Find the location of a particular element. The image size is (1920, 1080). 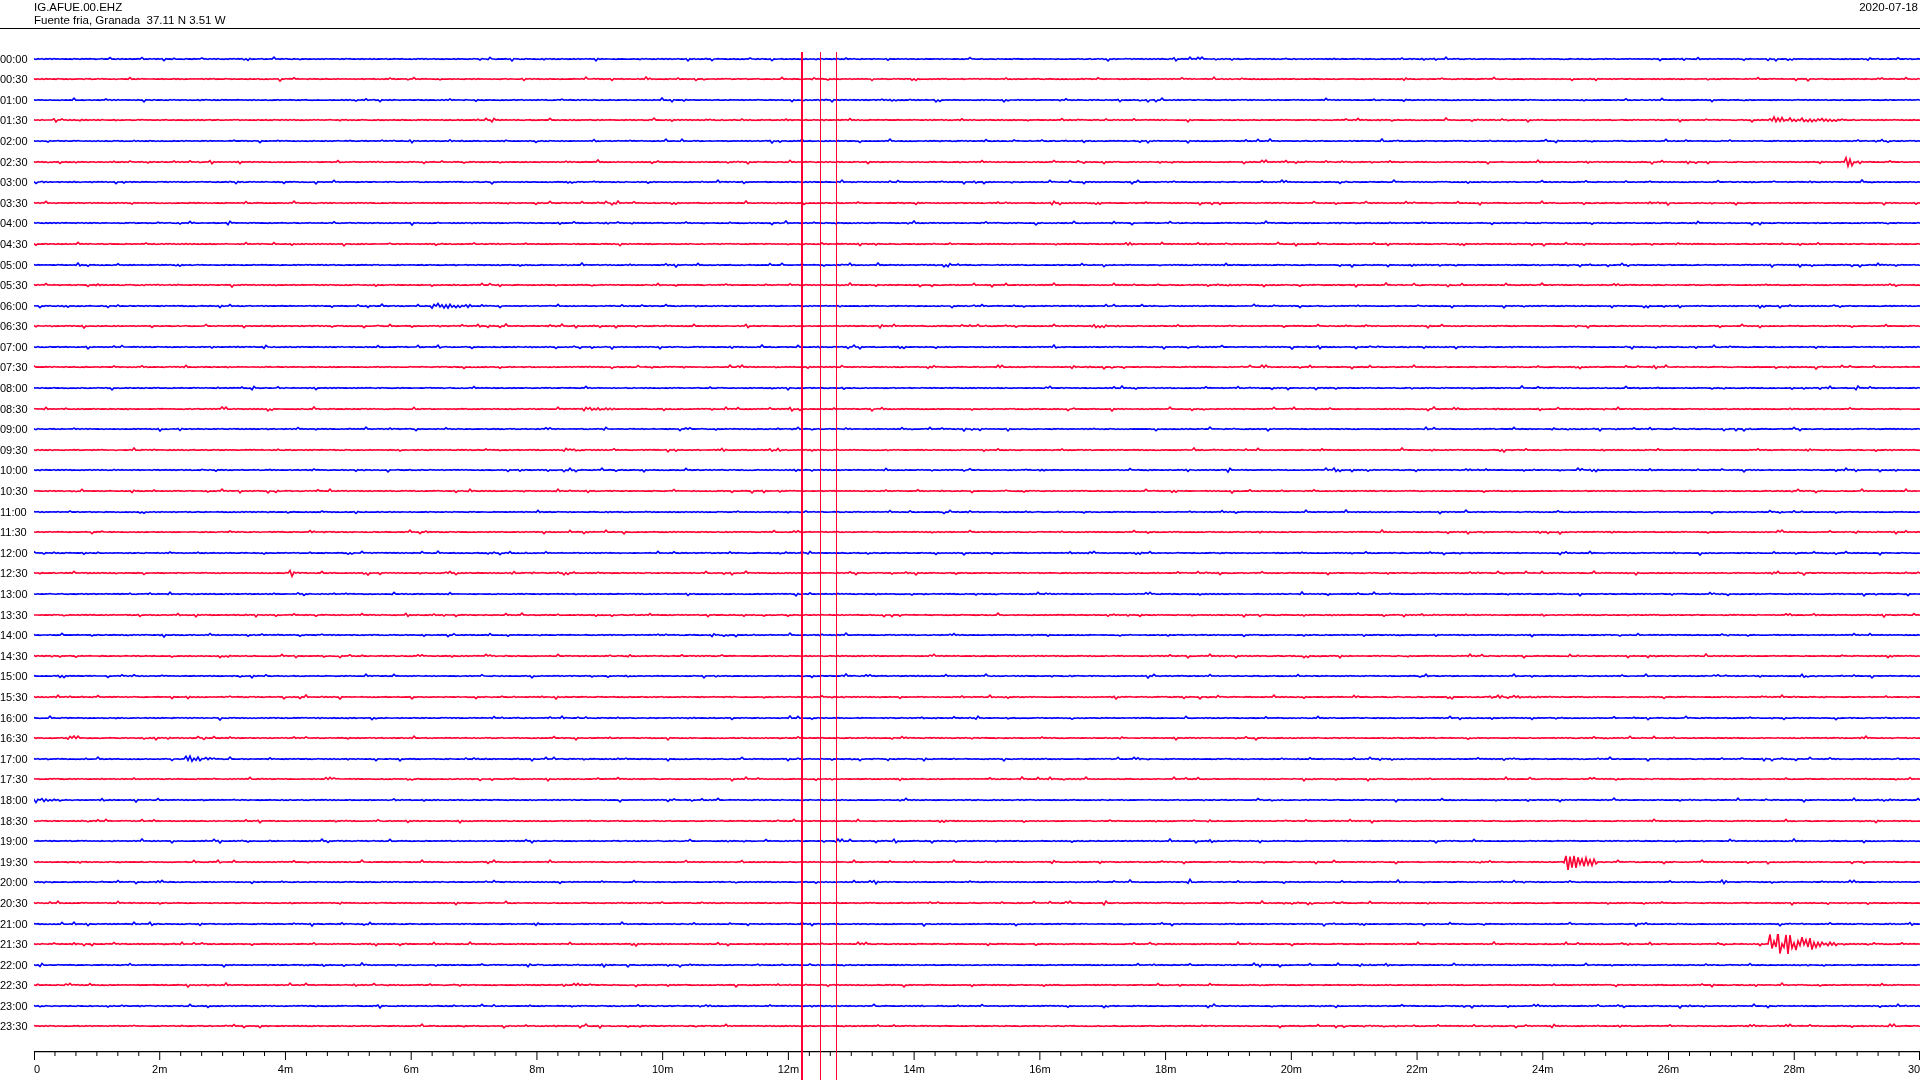

time-label: 09:30 is located at coordinates (14, 449).